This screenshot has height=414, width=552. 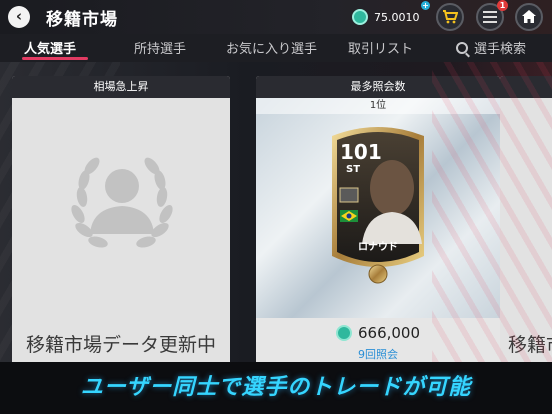 I want to click on tab-player-search-label: 選手検索, so click(x=500, y=49).